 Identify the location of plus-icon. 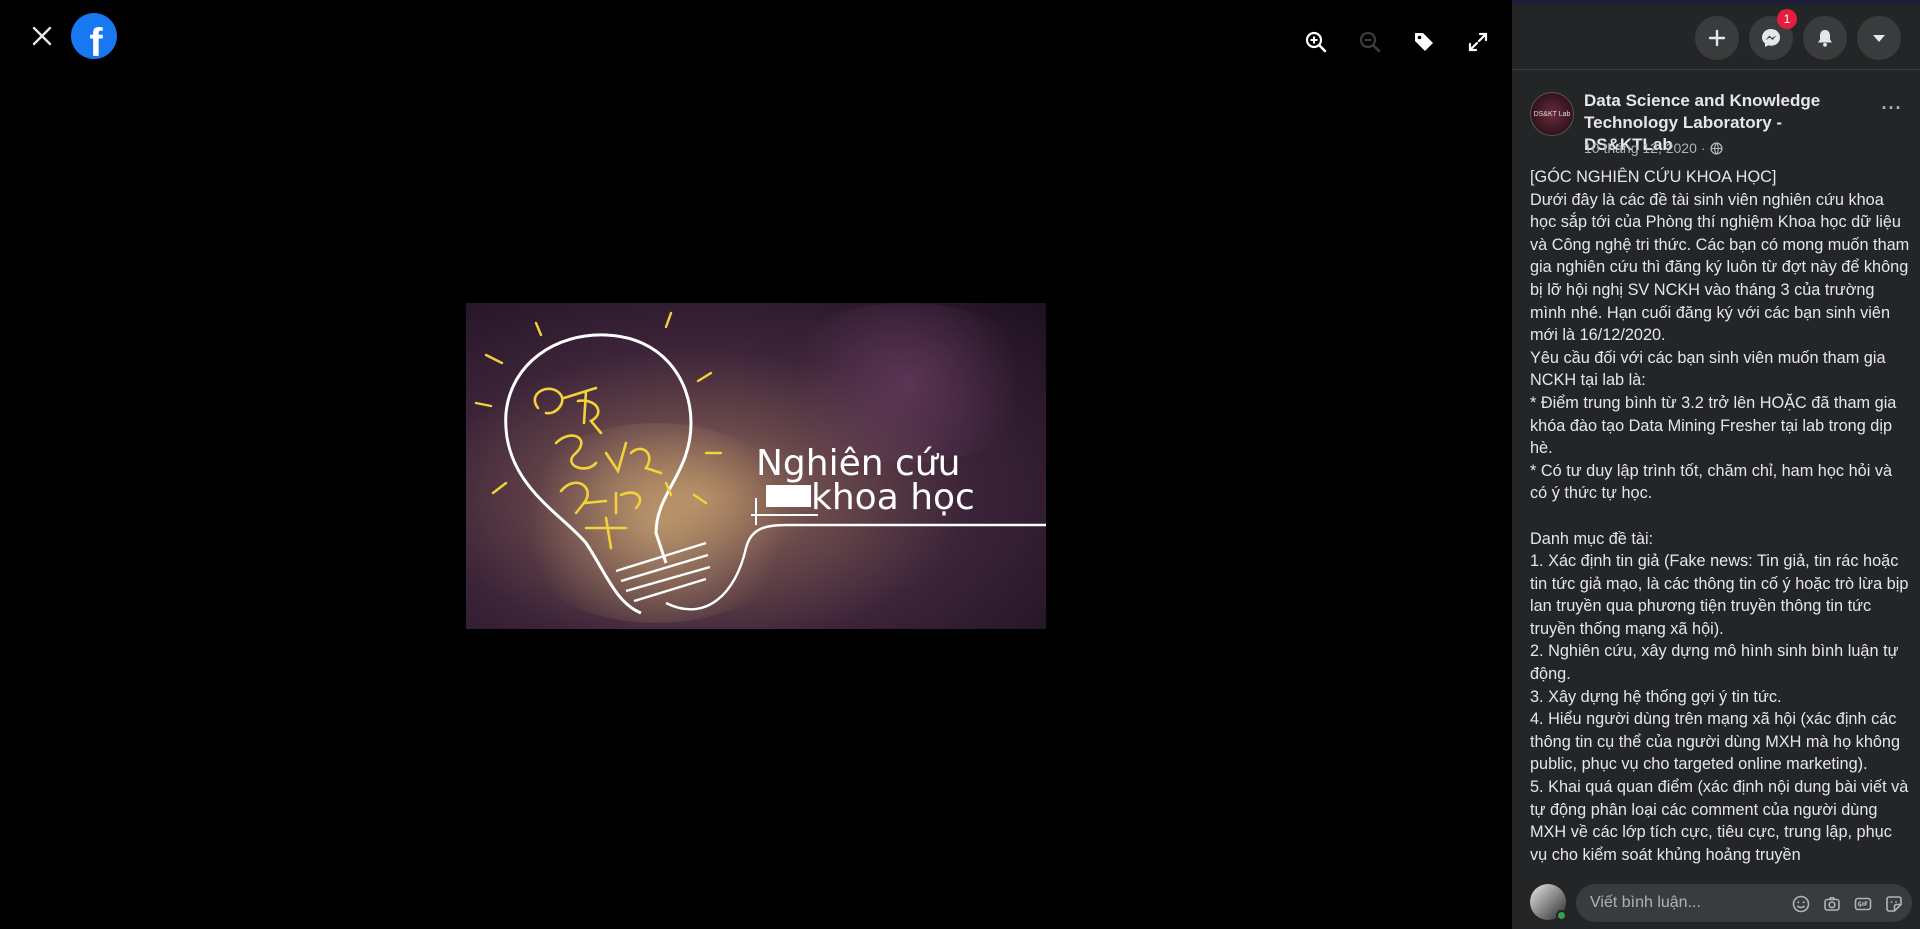
(1717, 38).